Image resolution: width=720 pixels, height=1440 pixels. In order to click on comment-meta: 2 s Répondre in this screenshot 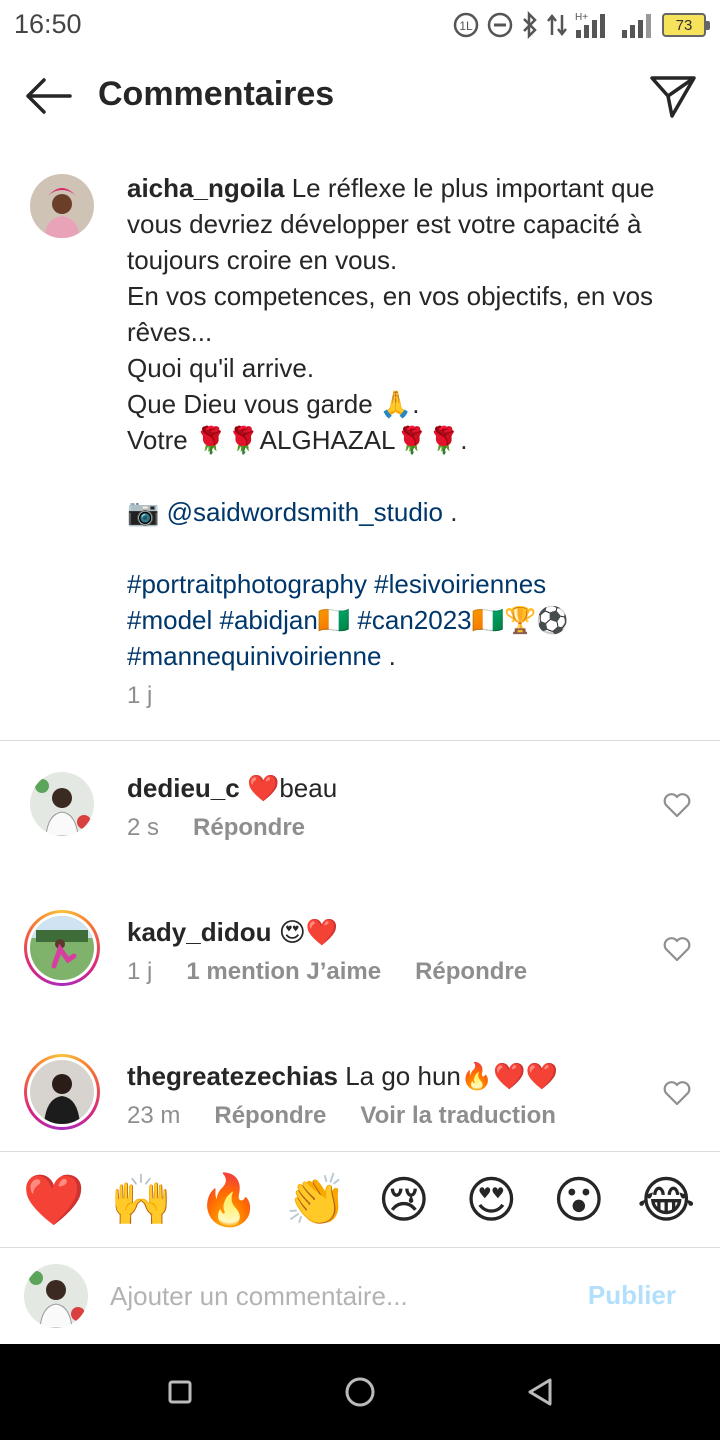, I will do `click(216, 828)`.